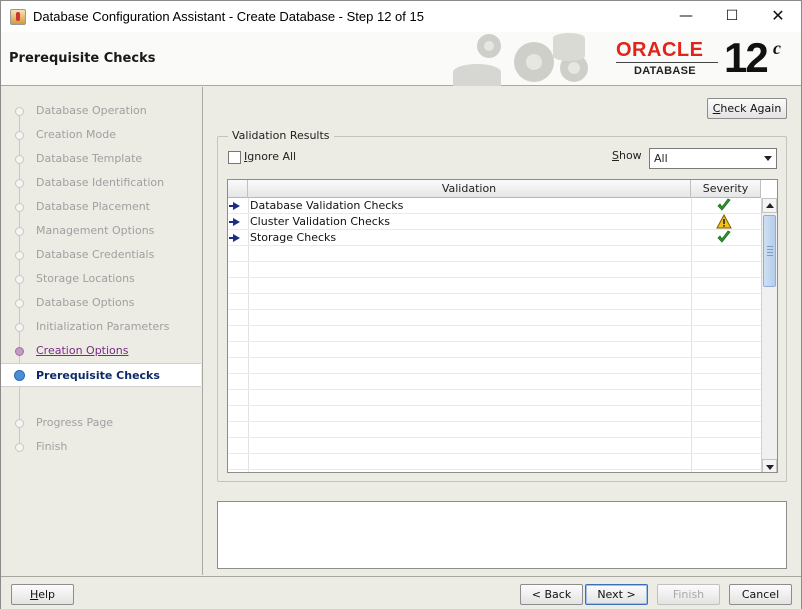  What do you see at coordinates (726, 189) in the screenshot?
I see `header-severity: Severity` at bounding box center [726, 189].